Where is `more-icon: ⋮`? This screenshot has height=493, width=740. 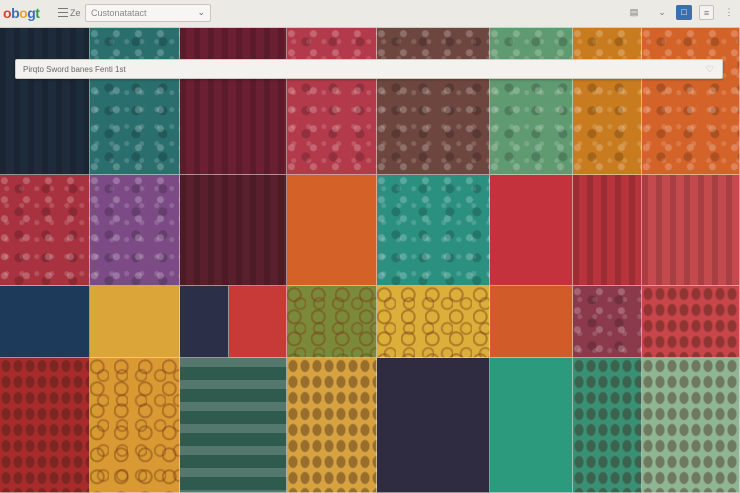
more-icon: ⋮ is located at coordinates (729, 12).